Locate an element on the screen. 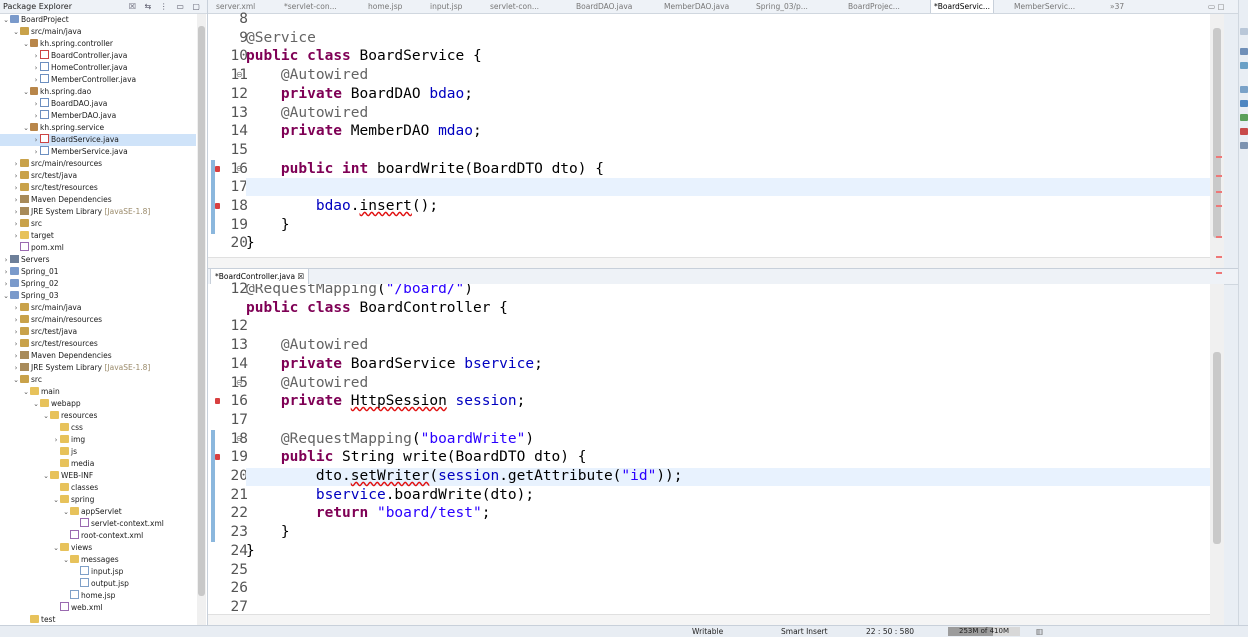  tree-item: output.jsp is located at coordinates (98, 584).